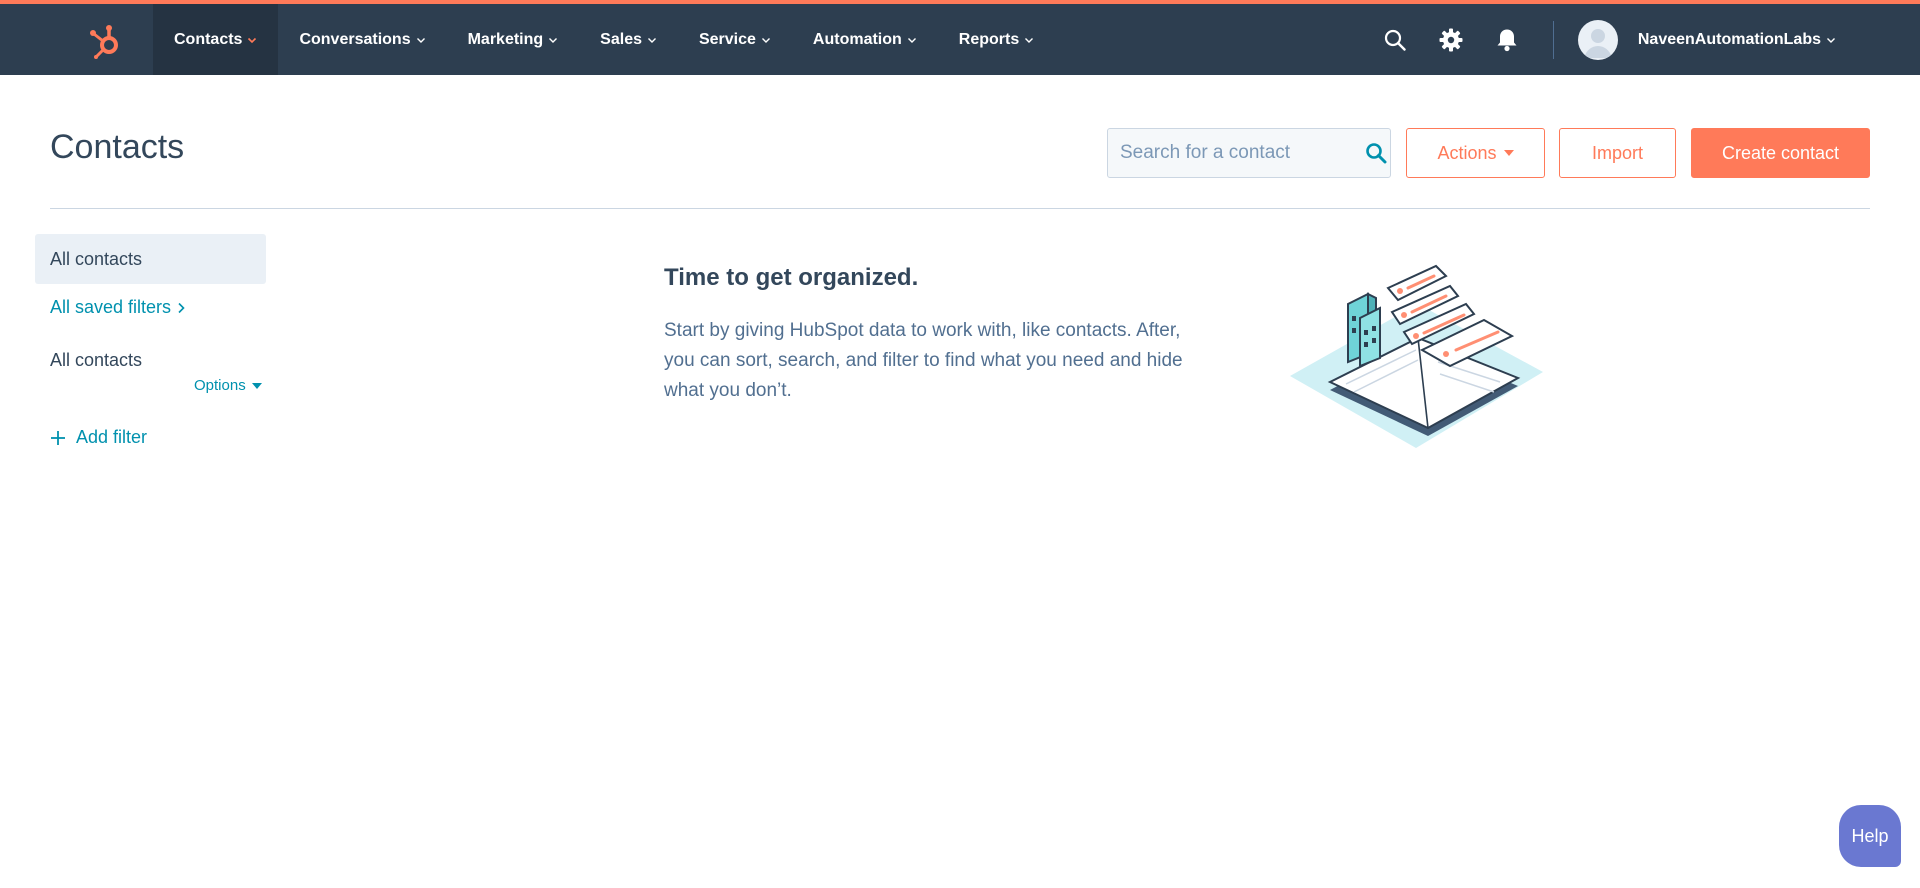  I want to click on account-name-label: NaveenAutomationLabs, so click(1729, 39).